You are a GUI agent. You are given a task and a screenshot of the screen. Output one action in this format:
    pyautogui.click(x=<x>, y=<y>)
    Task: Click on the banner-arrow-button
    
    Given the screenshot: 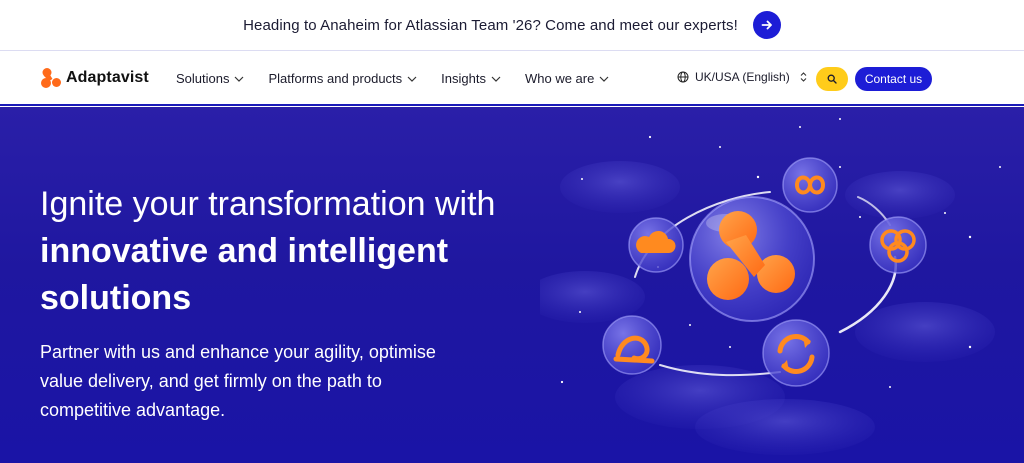 What is the action you would take?
    pyautogui.click(x=766, y=25)
    